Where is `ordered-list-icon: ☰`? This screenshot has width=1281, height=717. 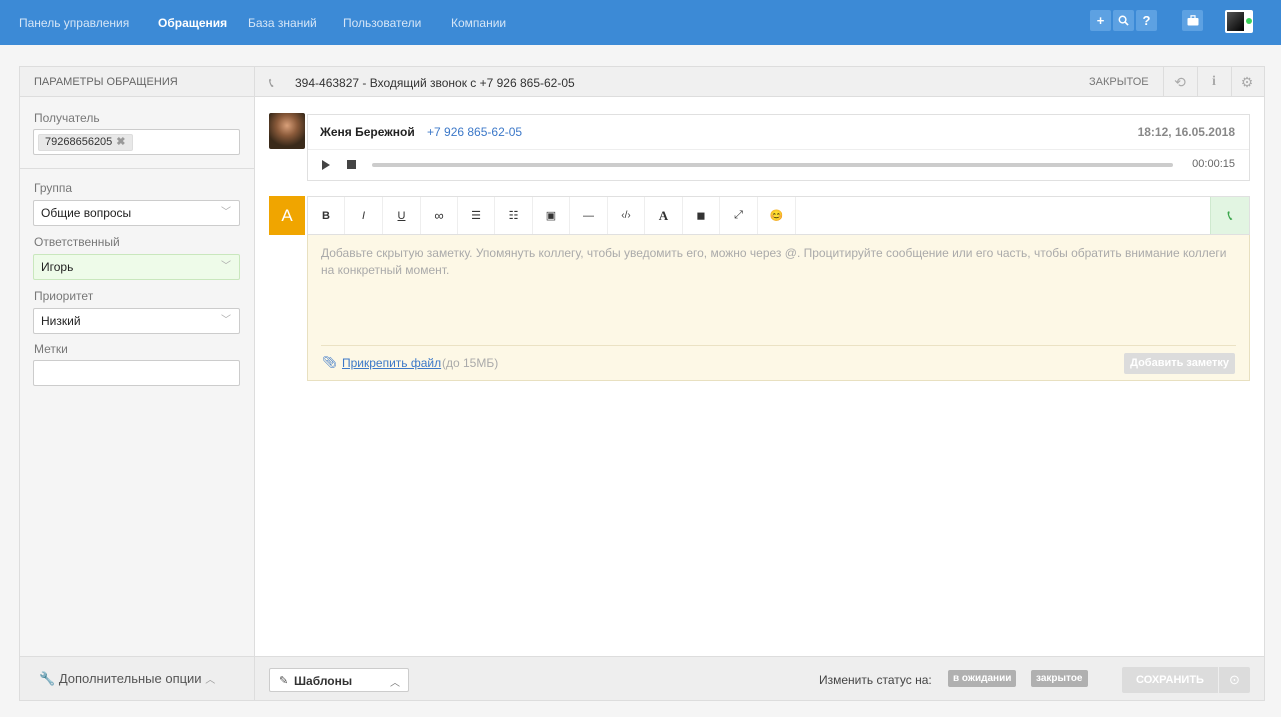 ordered-list-icon: ☰ is located at coordinates (476, 215).